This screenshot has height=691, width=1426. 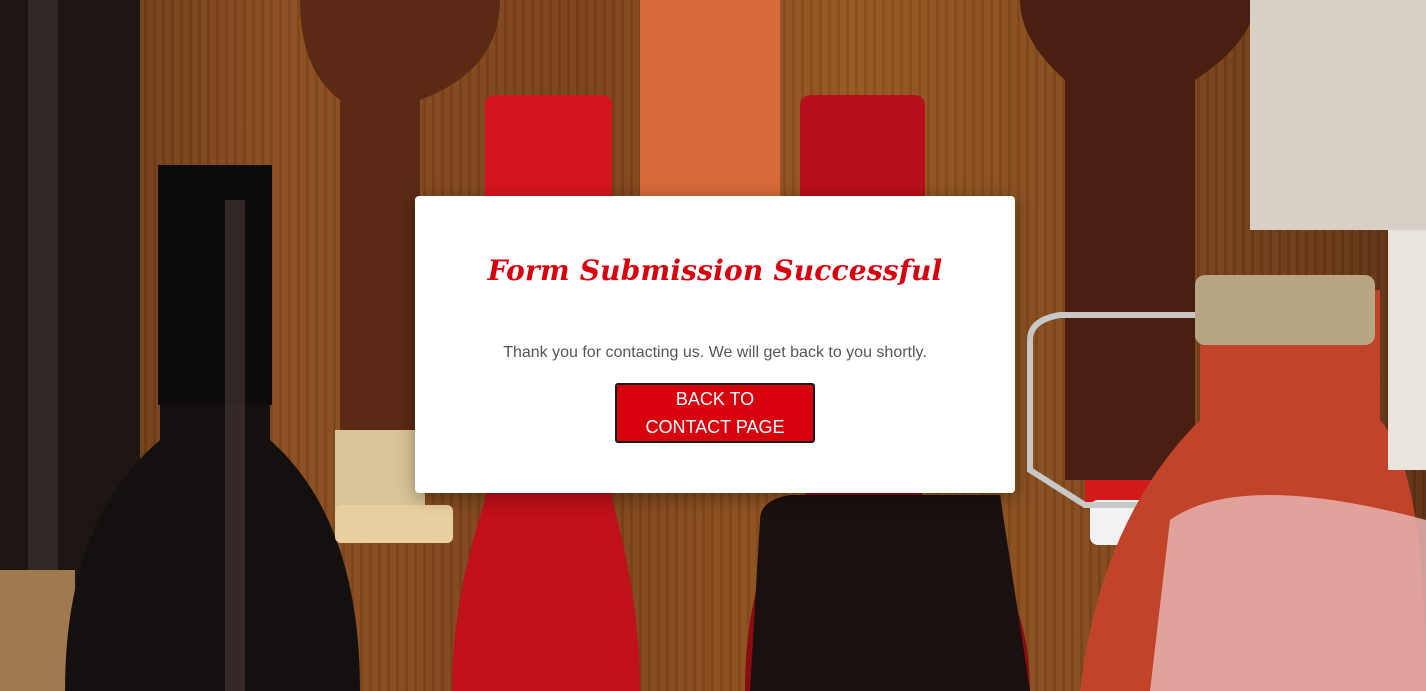 I want to click on dialog-title: Form Submission Successful, so click(x=715, y=270).